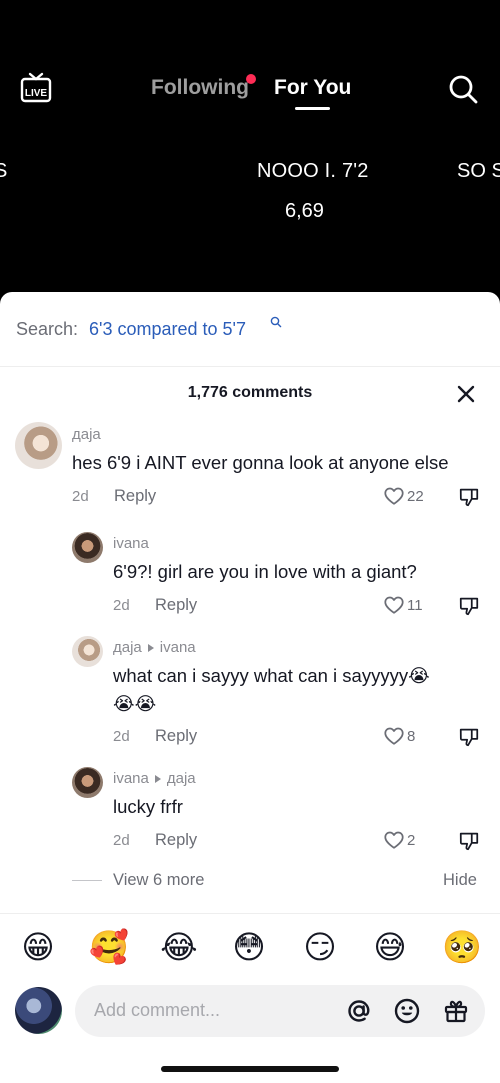 This screenshot has width=500, height=1083. What do you see at coordinates (463, 89) in the screenshot?
I see `search-icon` at bounding box center [463, 89].